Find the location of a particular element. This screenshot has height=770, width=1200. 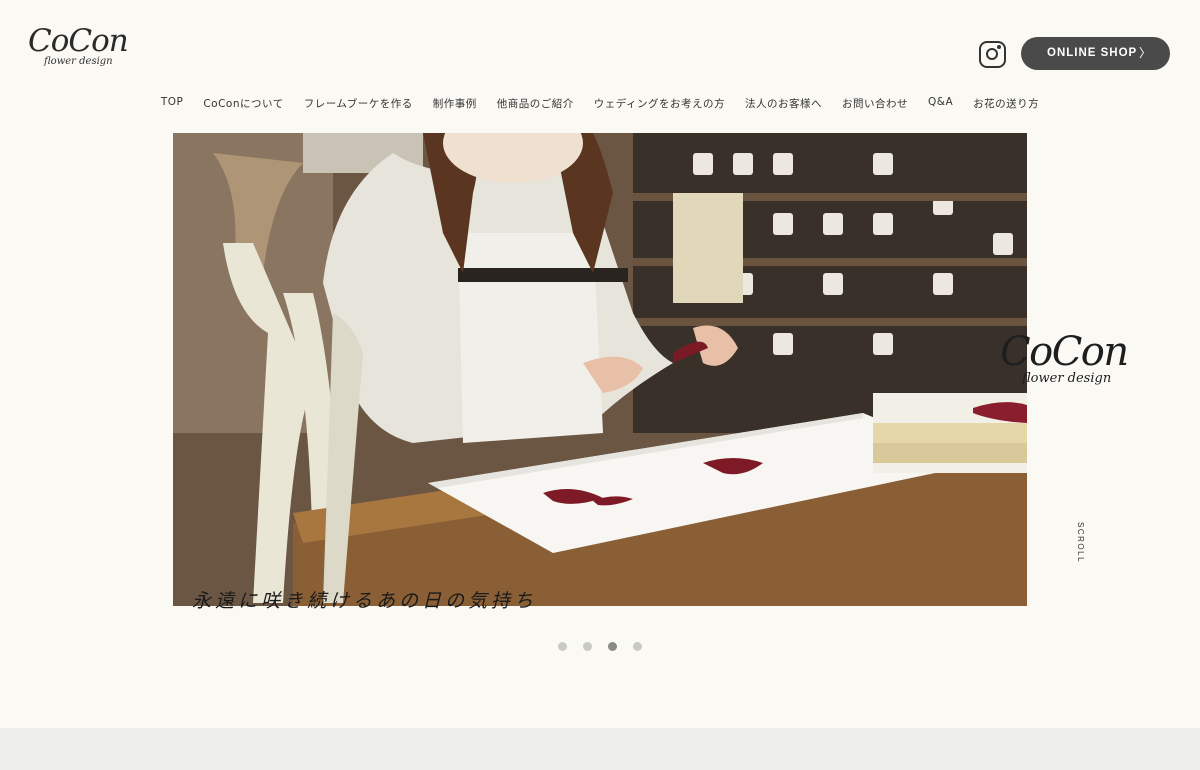

slider-pagination is located at coordinates (600, 646).